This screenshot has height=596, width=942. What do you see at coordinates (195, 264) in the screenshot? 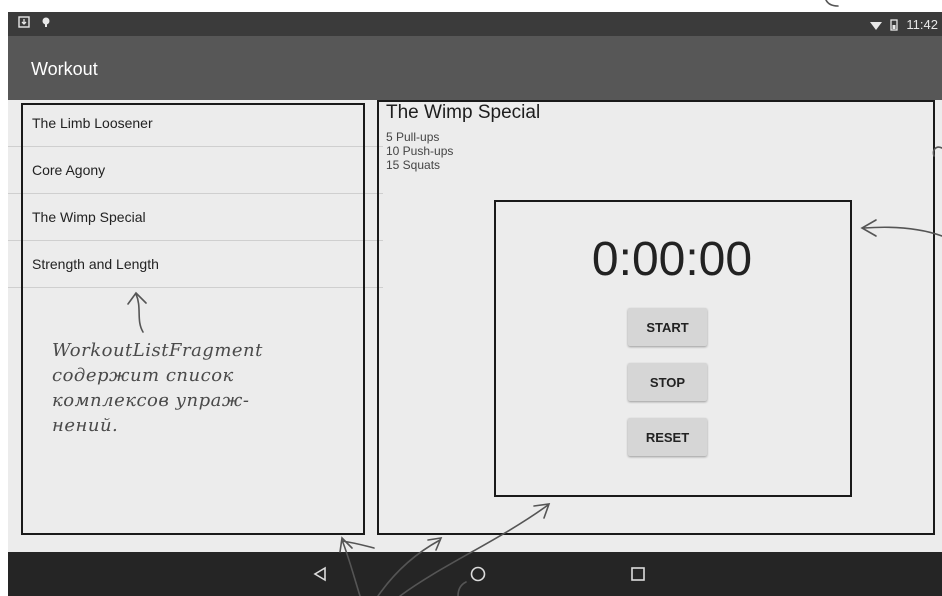
I see `list-item: Strength and Length` at bounding box center [195, 264].